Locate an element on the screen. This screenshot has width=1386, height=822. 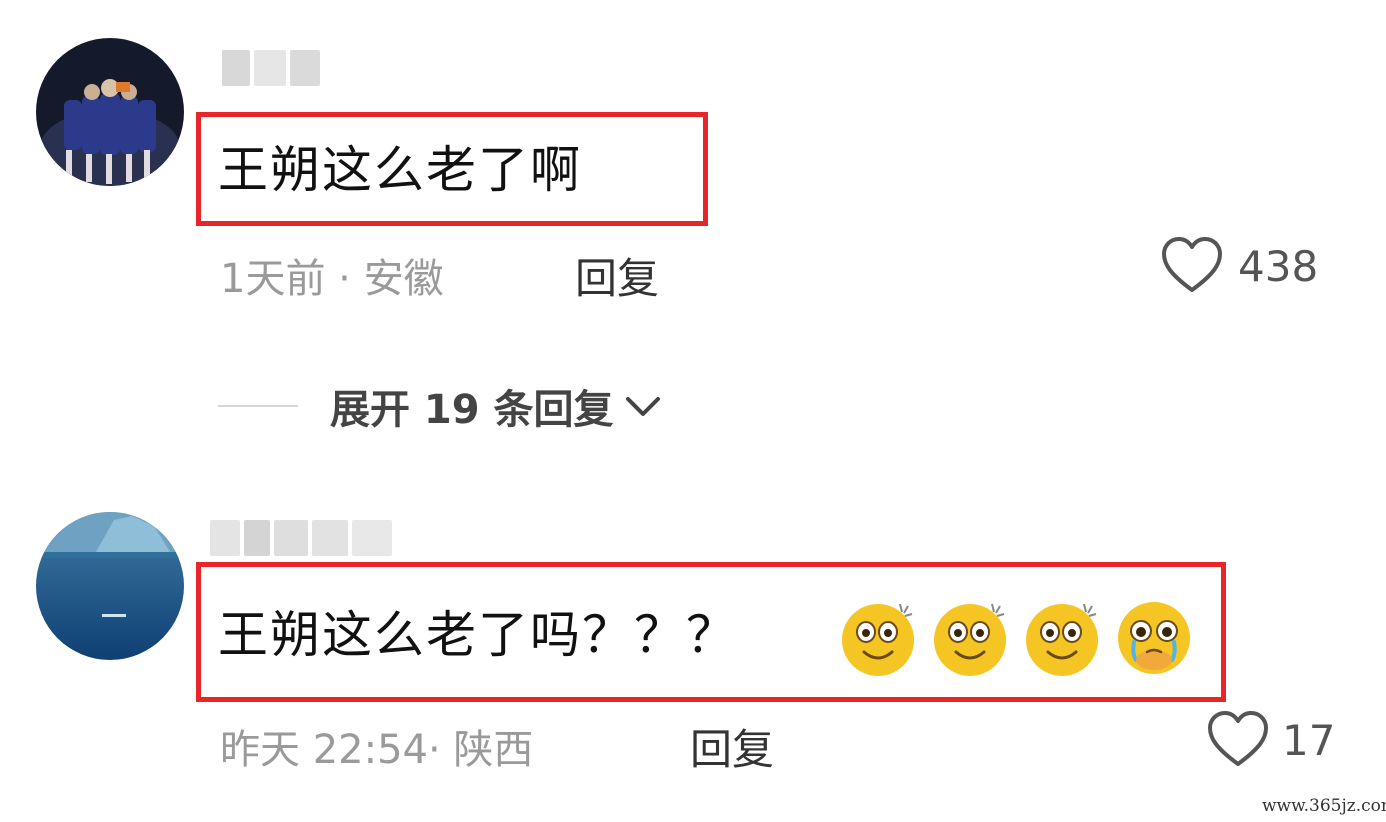
crying-emoji is located at coordinates (1154, 638).